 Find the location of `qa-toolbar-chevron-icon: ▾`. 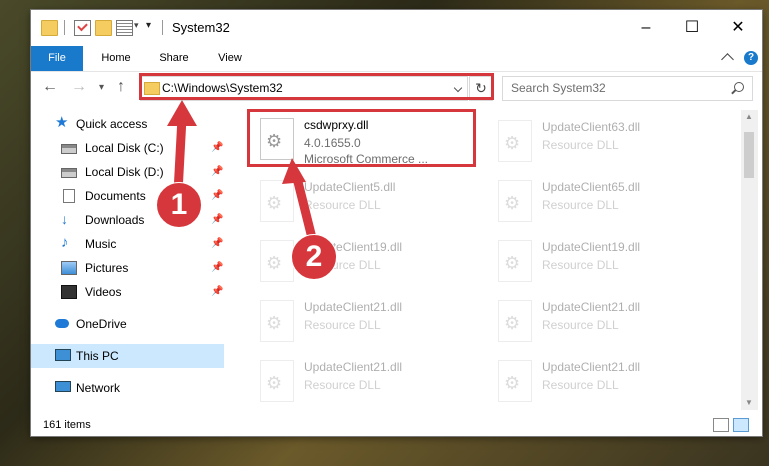

qa-toolbar-chevron-icon: ▾ is located at coordinates (148, 25).